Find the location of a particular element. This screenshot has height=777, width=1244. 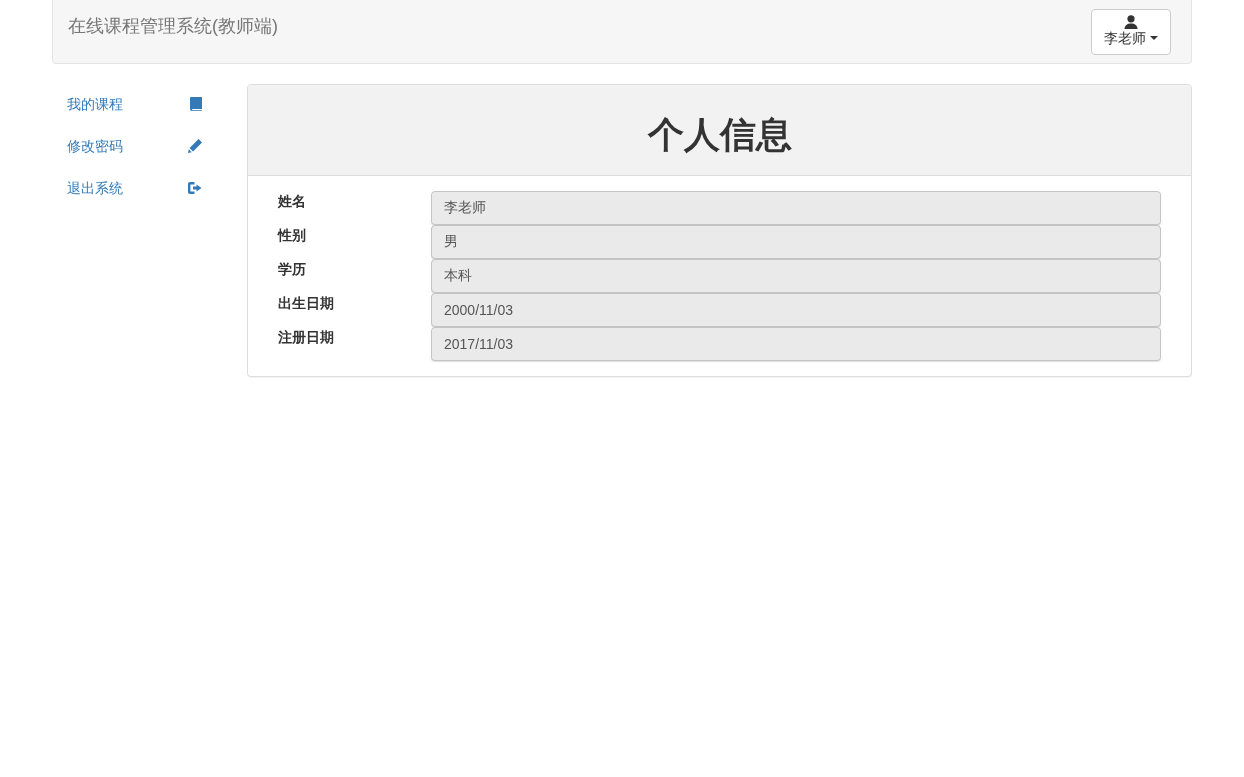

page-title: 个人信息 is located at coordinates (719, 135).